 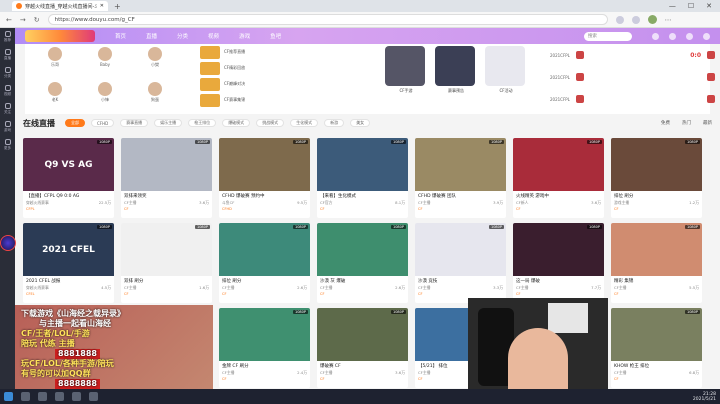 I want to click on filter-tab: 挑战模式, so click(x=270, y=123).